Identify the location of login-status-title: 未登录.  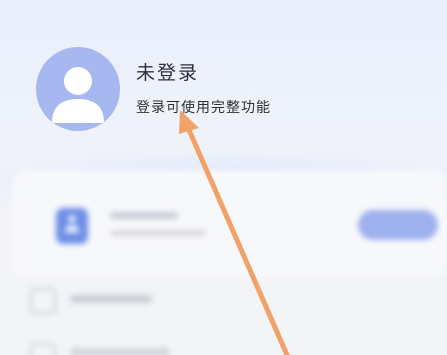
(167, 71).